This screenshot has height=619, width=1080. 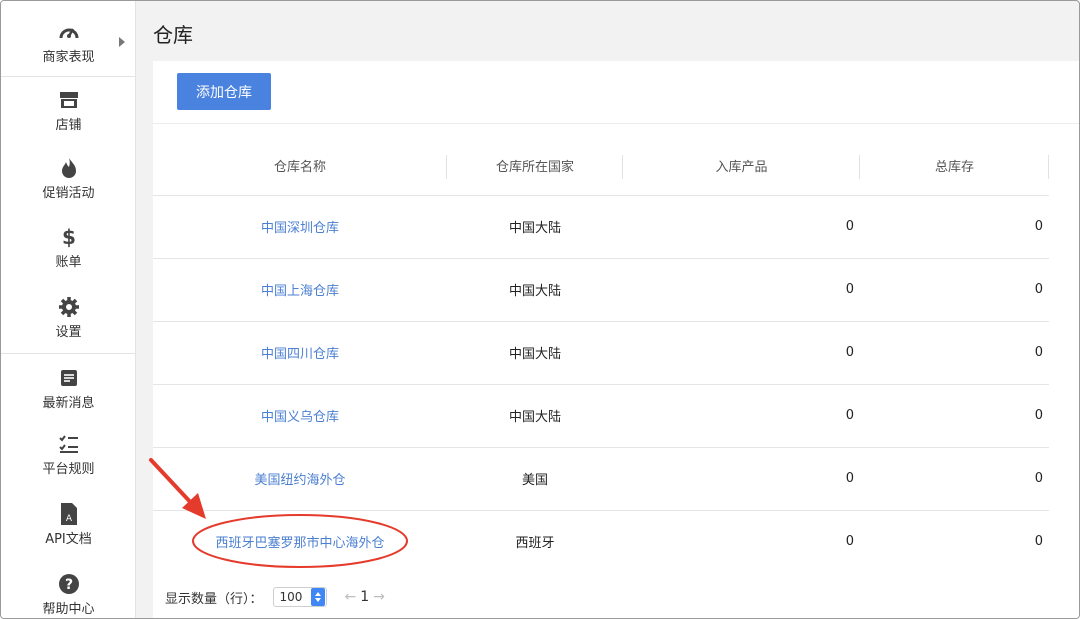 I want to click on sidebar-item-api-docs: A API文档, so click(x=68, y=524).